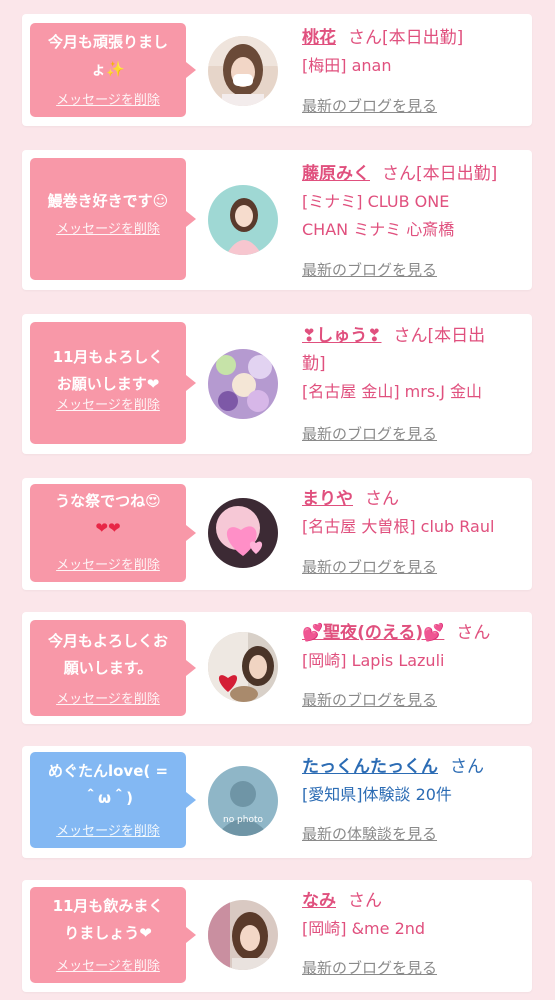 Image resolution: width=555 pixels, height=1000 pixels. Describe the element at coordinates (314, 364) in the screenshot. I see `cast-status: 勤]` at that location.